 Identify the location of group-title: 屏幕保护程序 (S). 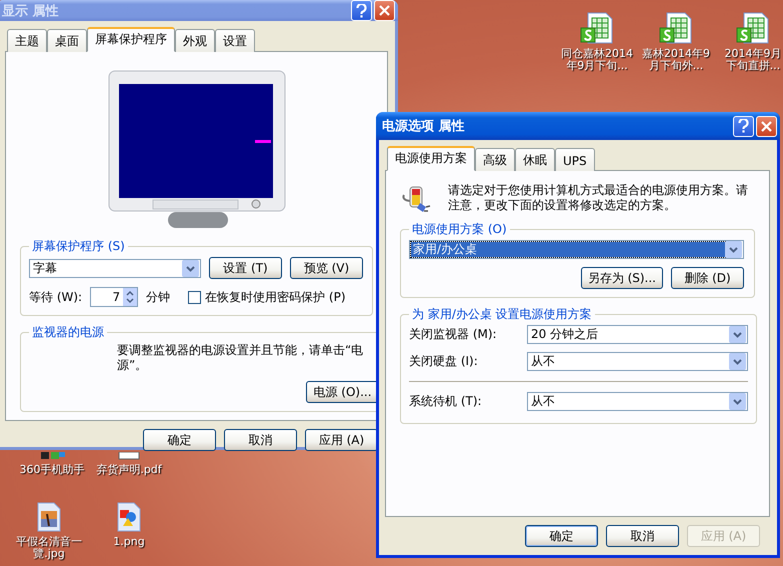
(78, 246).